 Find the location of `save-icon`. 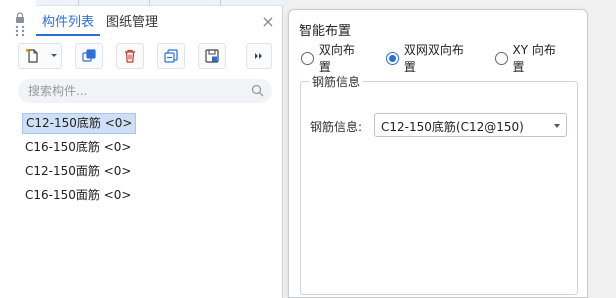

save-icon is located at coordinates (212, 56).